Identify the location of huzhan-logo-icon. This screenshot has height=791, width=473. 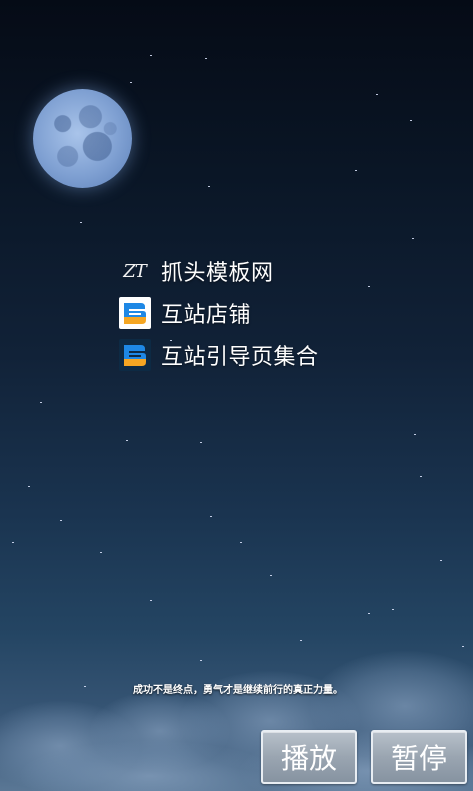
(134, 313).